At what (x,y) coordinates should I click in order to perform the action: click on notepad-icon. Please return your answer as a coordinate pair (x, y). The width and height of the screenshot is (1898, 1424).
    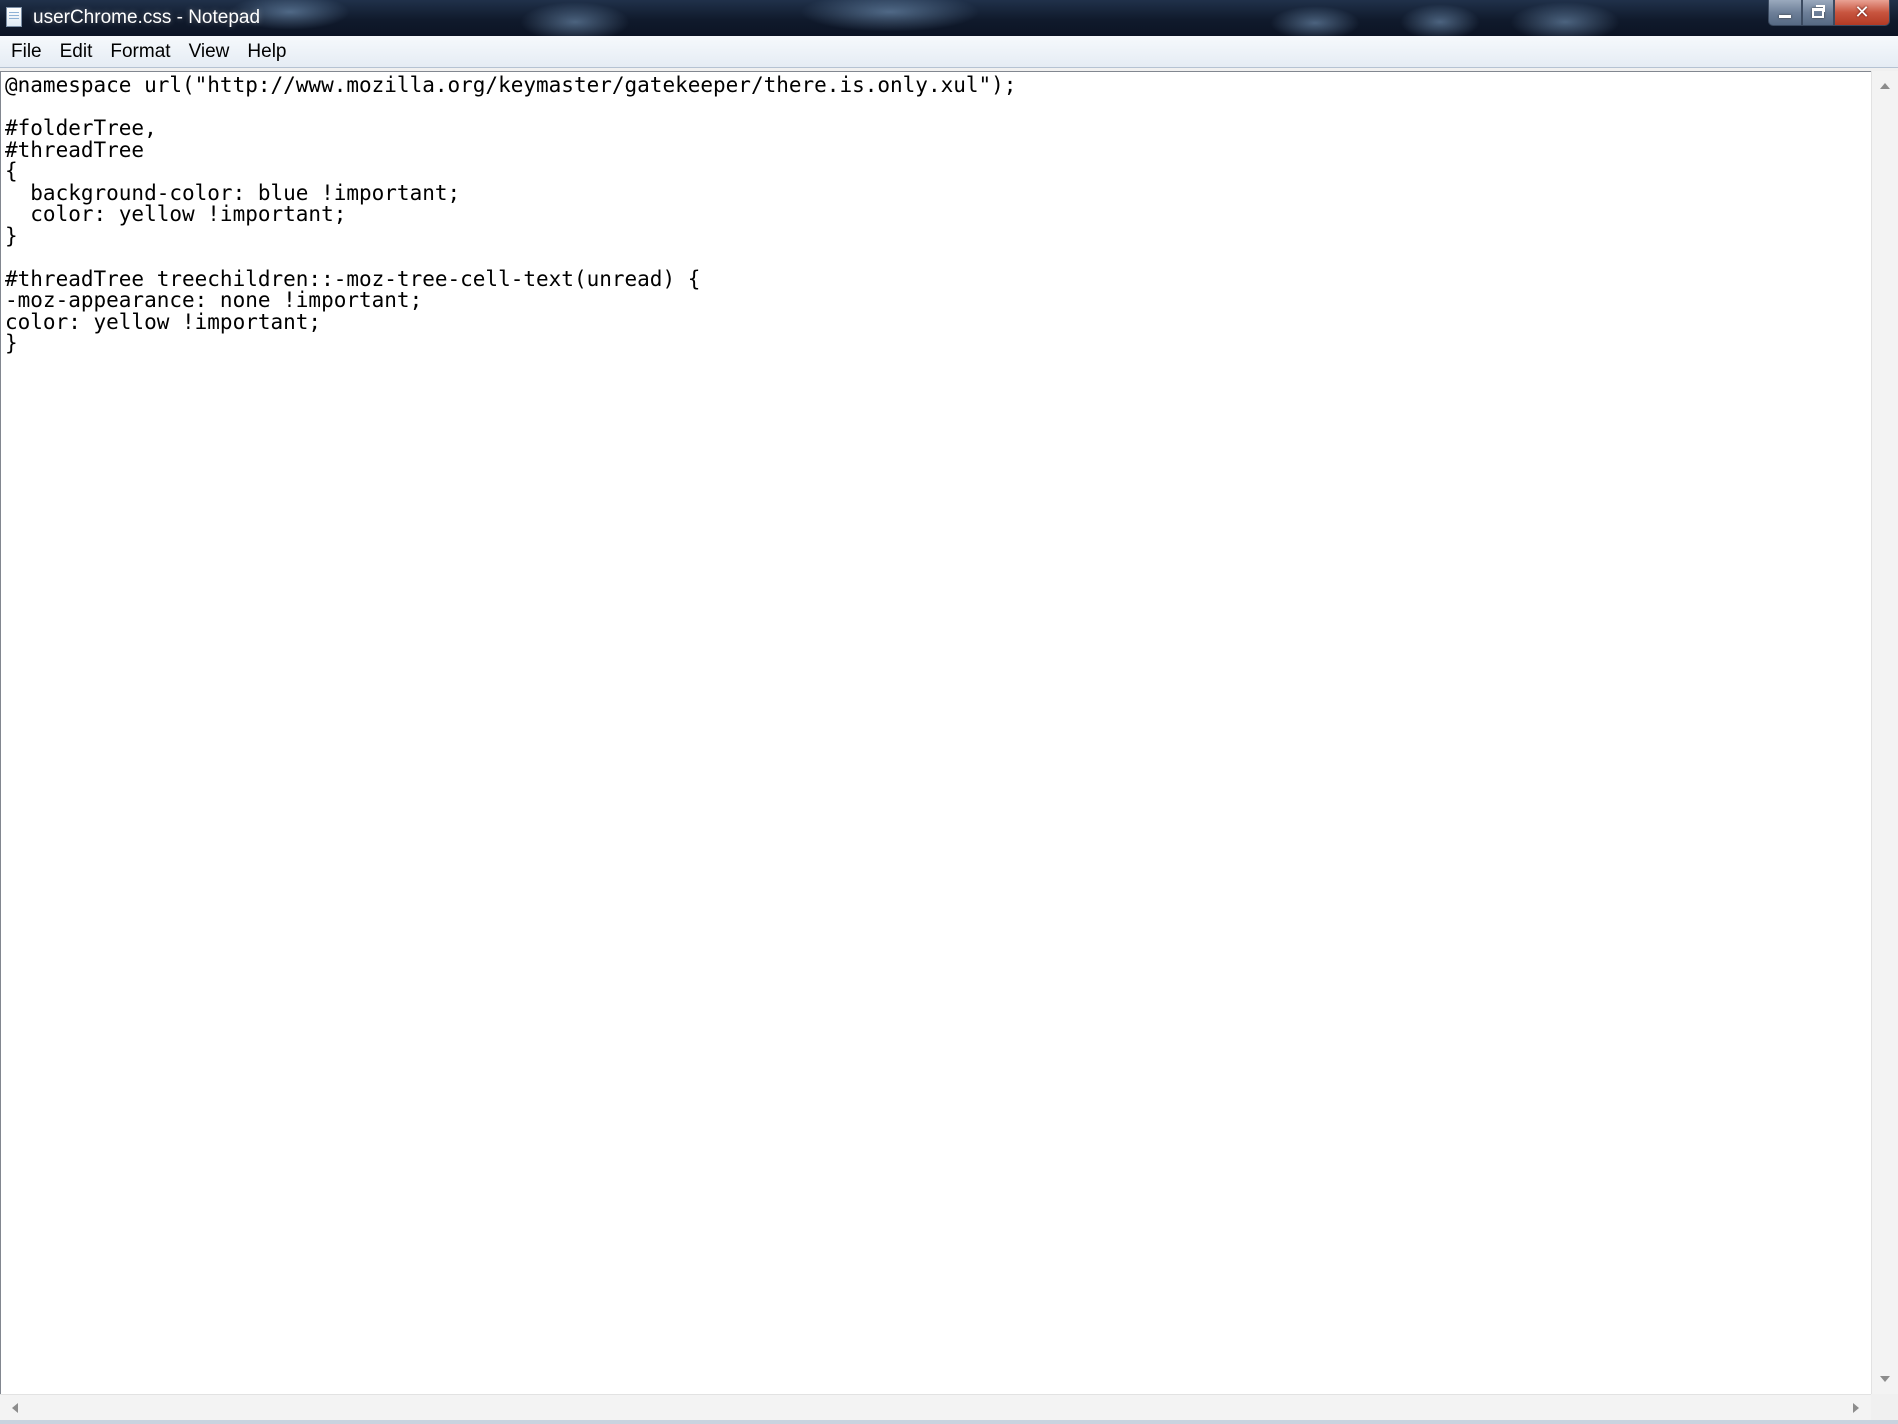
    Looking at the image, I should click on (14, 17).